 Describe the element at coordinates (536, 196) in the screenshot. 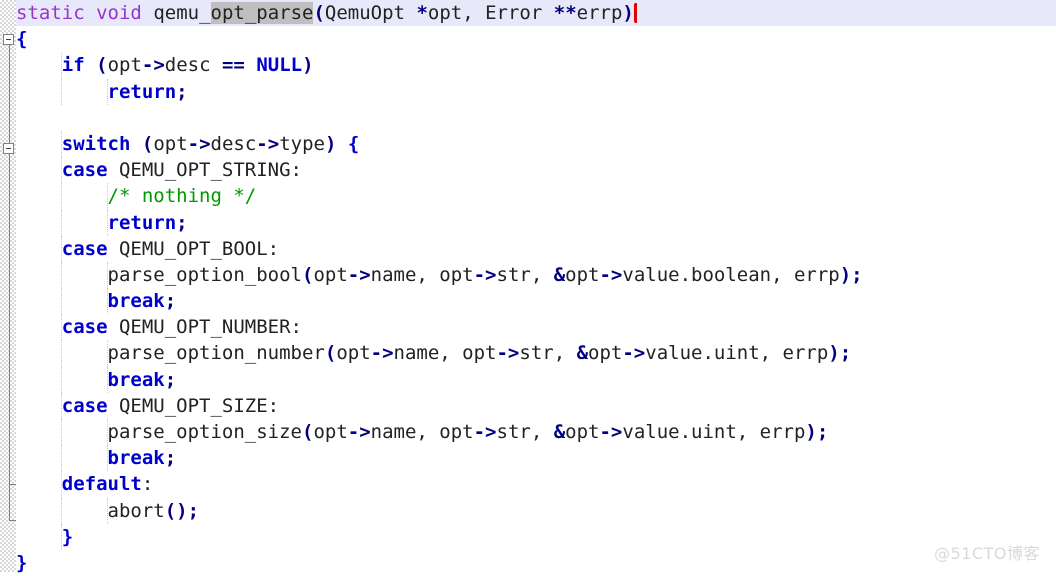

I see `code-line: /* nothing */` at that location.